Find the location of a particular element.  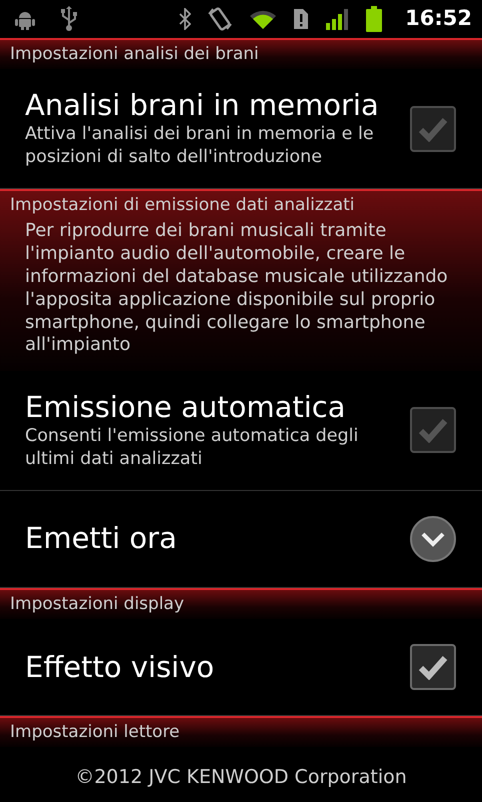

section-header: Impostazioni analisi dei brani is located at coordinates (134, 54).